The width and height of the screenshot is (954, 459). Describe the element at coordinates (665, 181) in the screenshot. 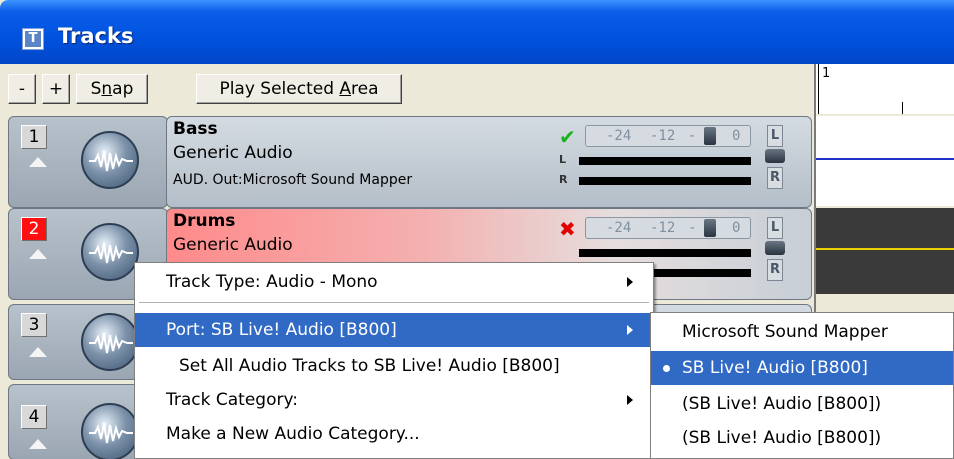

I see `level-meter-right` at that location.